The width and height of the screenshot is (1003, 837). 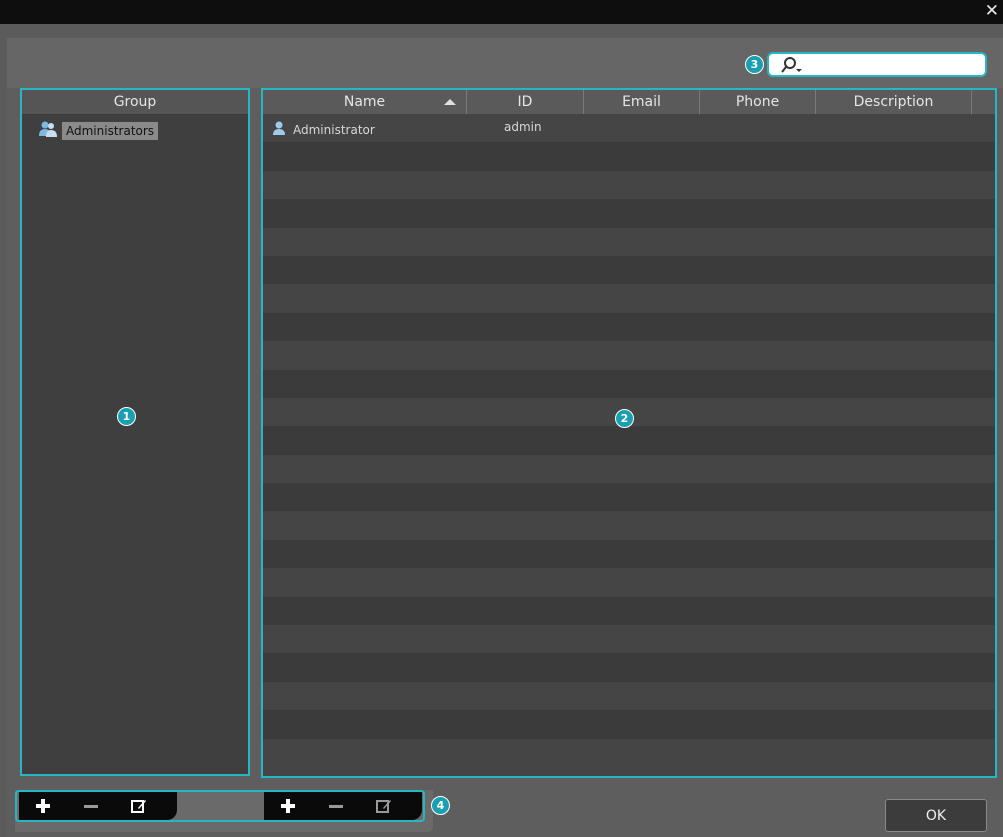 What do you see at coordinates (992, 11) in the screenshot?
I see `close-icon: ✕` at bounding box center [992, 11].